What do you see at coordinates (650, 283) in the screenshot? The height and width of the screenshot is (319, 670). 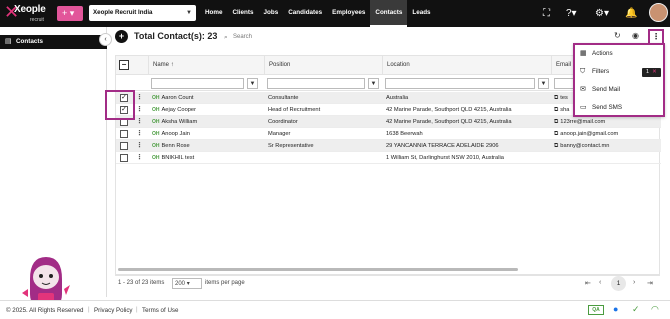 I see `last-page-icon: ⇥` at bounding box center [650, 283].